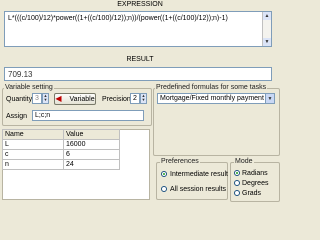  I want to click on variable-name-cell: L, so click(33, 144).